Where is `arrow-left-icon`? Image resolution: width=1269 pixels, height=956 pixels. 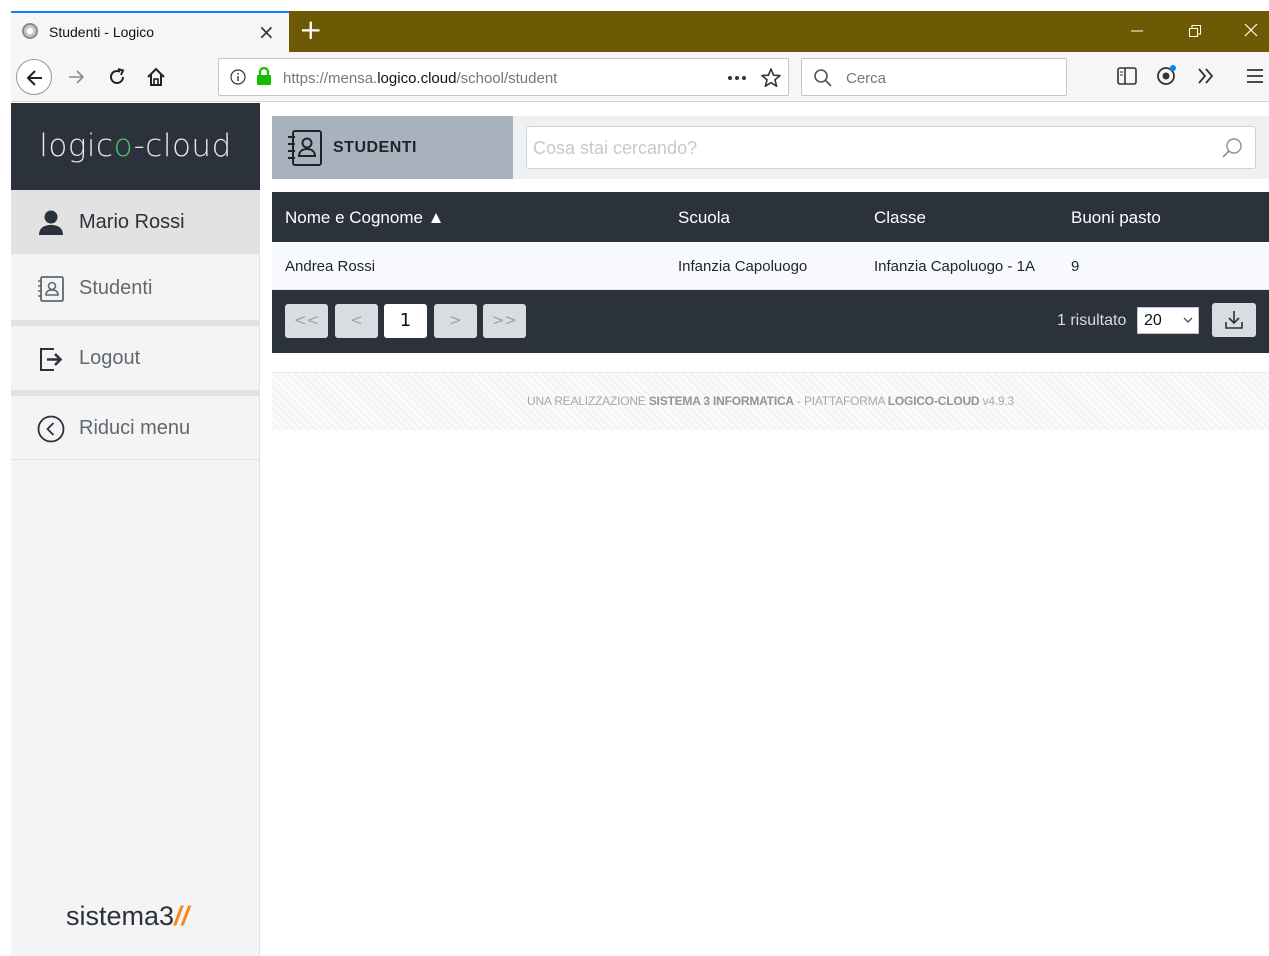 arrow-left-icon is located at coordinates (34, 78).